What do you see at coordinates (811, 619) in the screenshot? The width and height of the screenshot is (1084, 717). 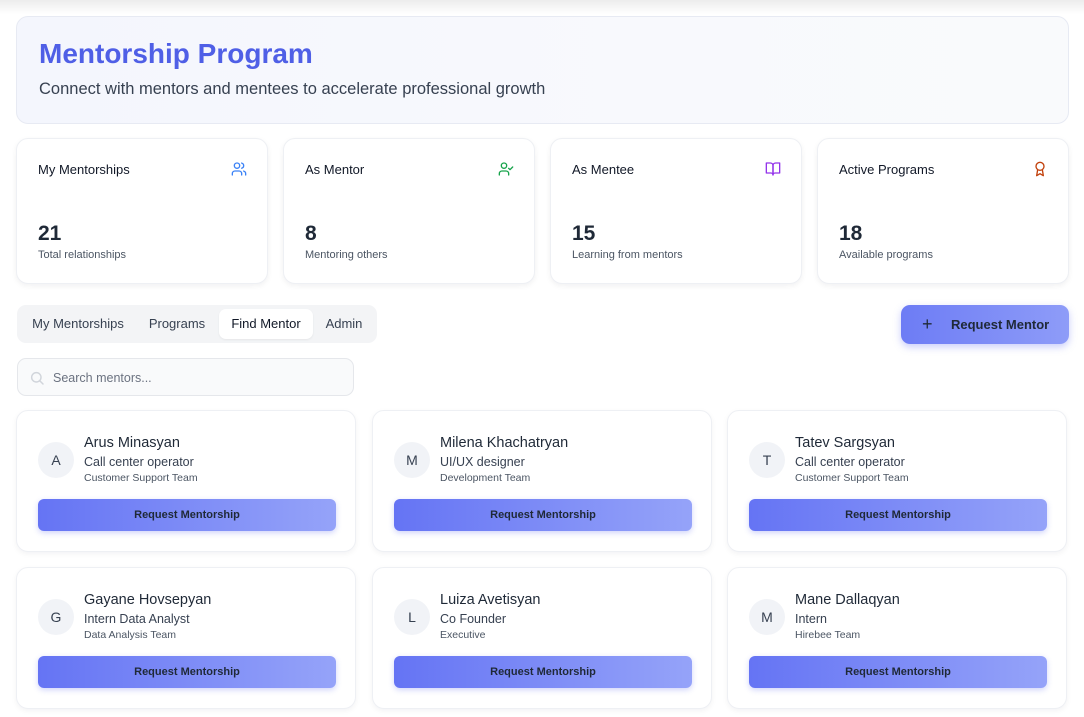 I see `mentor-role: Intern` at bounding box center [811, 619].